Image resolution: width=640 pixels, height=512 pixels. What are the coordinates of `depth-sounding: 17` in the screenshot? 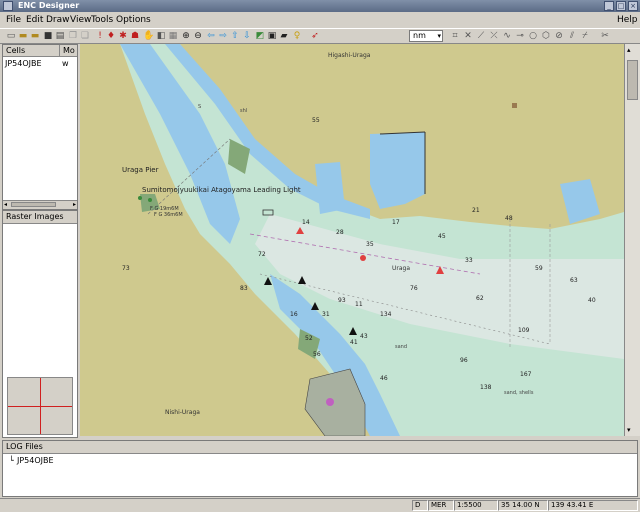 It's located at (396, 222).